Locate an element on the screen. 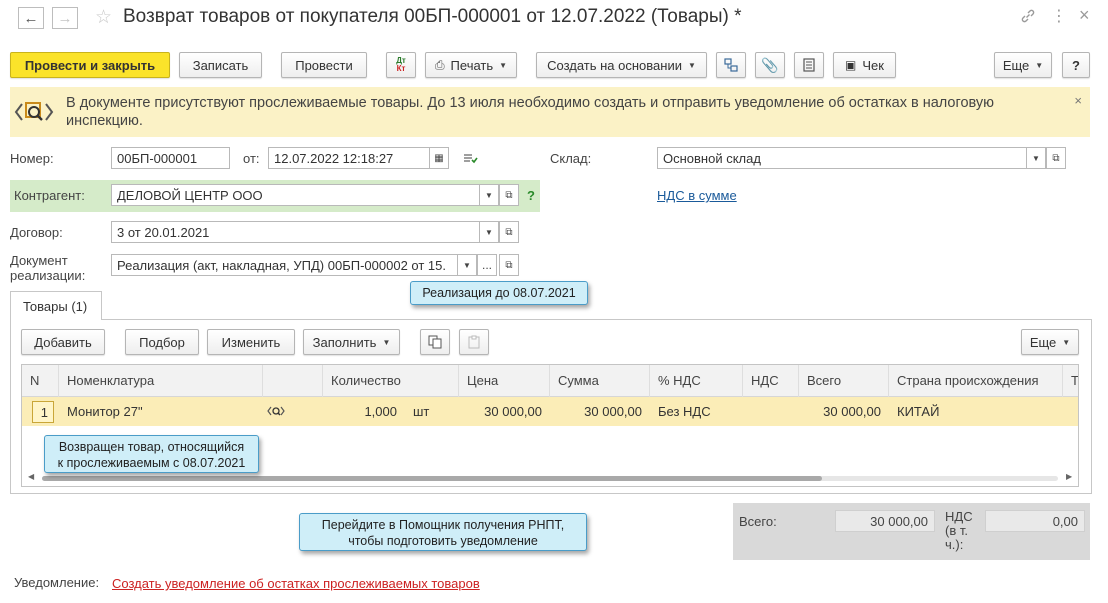 This screenshot has width=1108, height=603. calendar-icon: ▦ is located at coordinates (439, 158).